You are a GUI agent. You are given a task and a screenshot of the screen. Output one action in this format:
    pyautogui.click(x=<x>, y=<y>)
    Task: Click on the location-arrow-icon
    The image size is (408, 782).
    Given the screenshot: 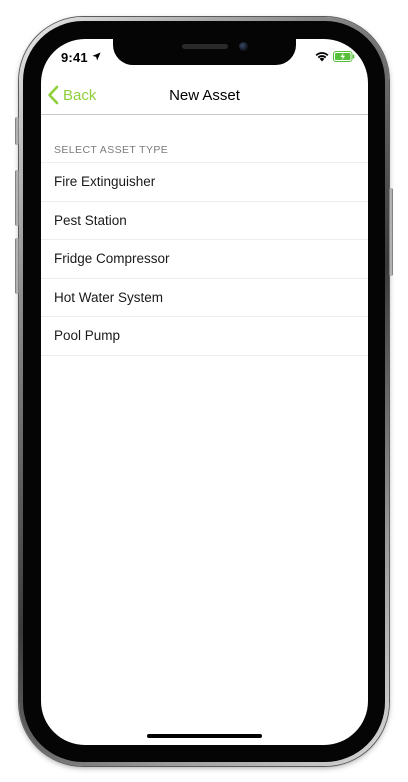 What is the action you would take?
    pyautogui.click(x=96, y=56)
    